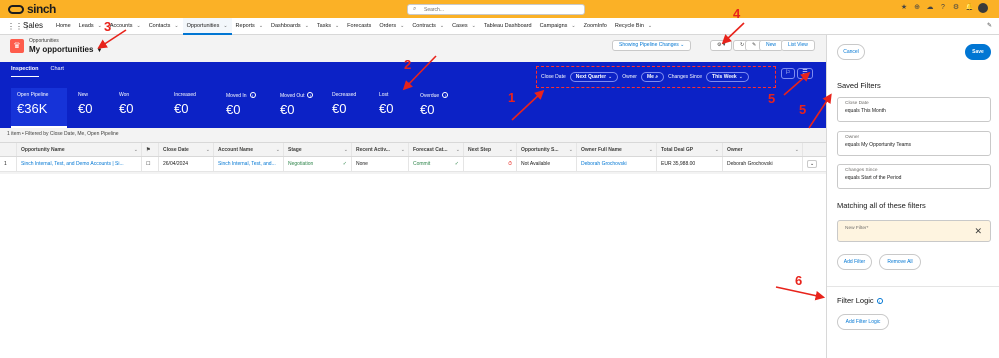 The height and width of the screenshot is (358, 999). Describe the element at coordinates (328, 26) in the screenshot. I see `nav-item-tasks: Tasks ⌄` at that location.